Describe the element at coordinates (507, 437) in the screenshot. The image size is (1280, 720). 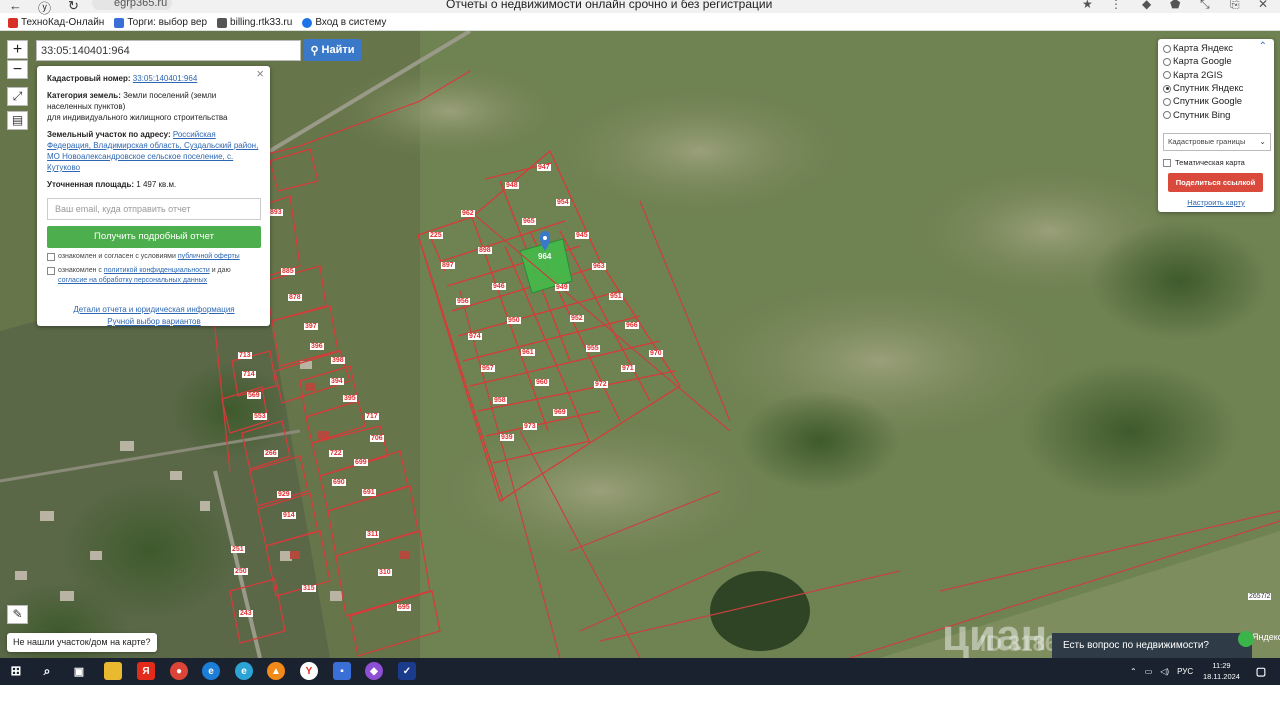
I see `parcel-label: 939` at that location.